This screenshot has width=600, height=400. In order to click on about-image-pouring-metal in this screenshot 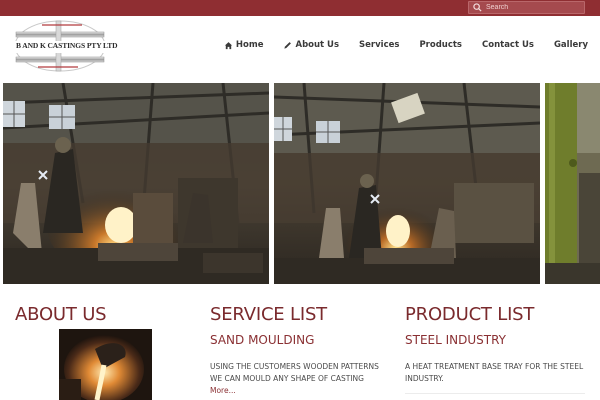, I will do `click(105, 364)`.